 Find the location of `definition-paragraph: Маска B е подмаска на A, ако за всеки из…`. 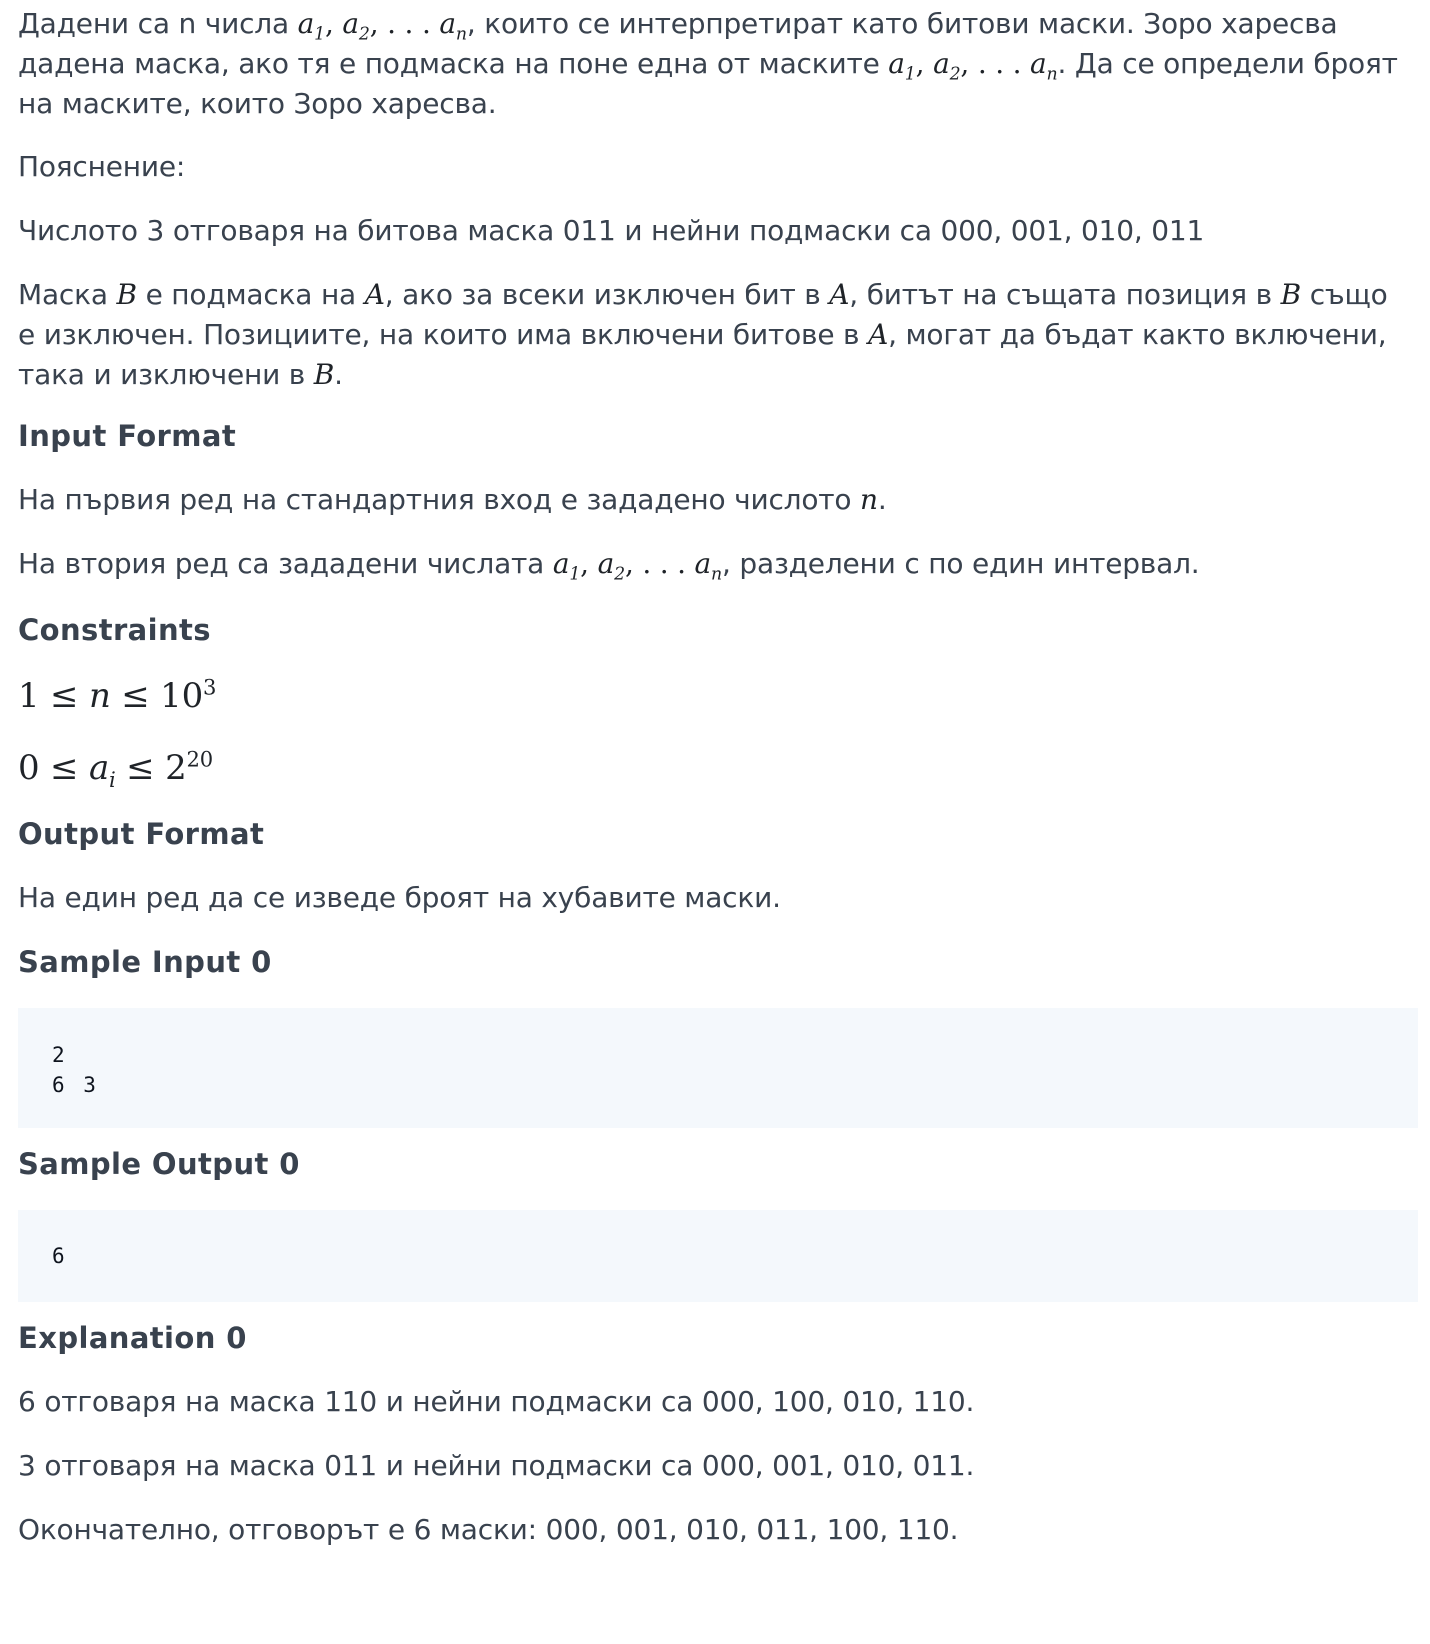

definition-paragraph: Маска B е подмаска на A, ако за всеки из… is located at coordinates (703, 334).